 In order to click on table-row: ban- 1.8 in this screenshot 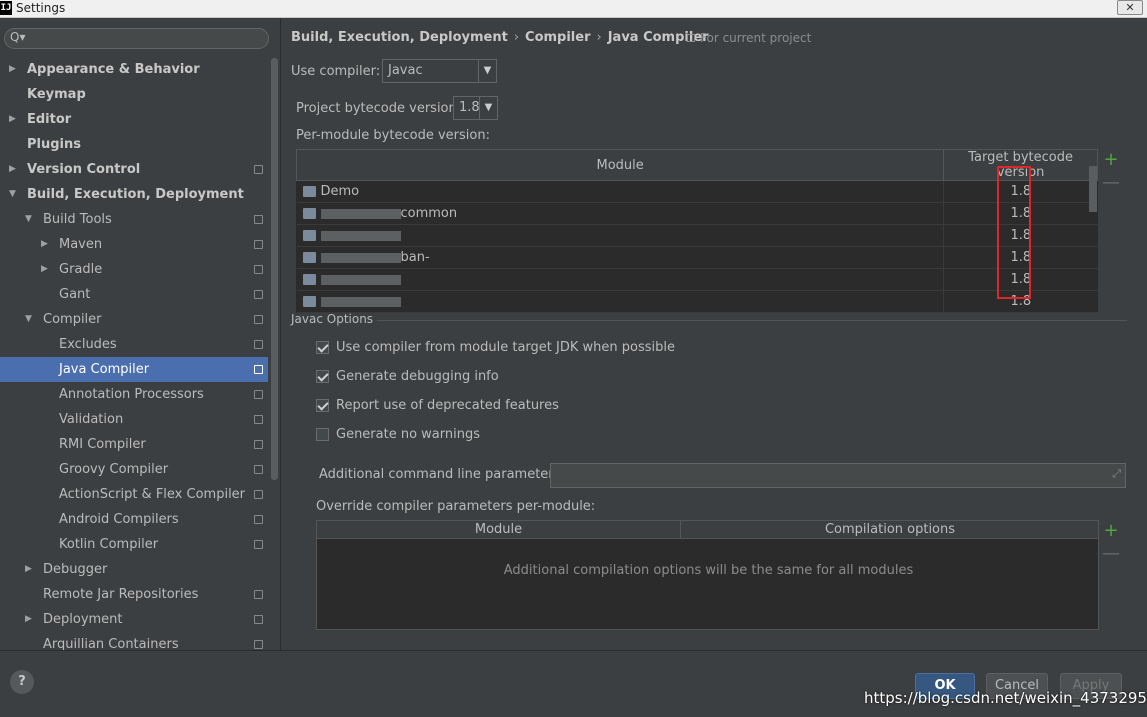, I will do `click(697, 257)`.